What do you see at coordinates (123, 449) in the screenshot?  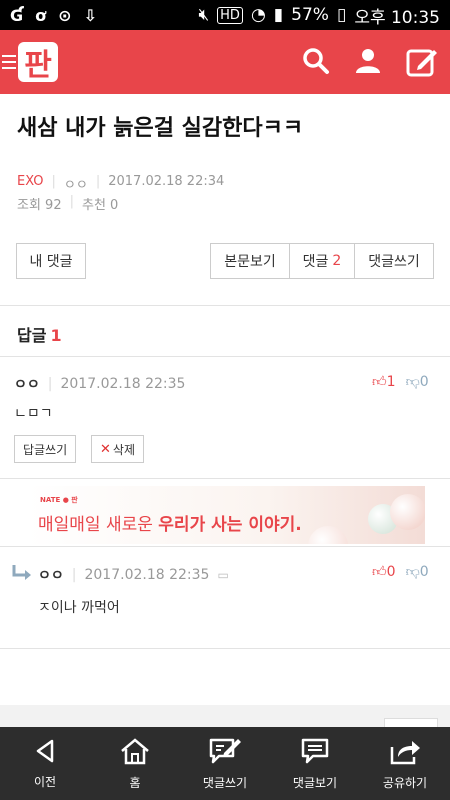 I see `delete-button-label: 삭제` at bounding box center [123, 449].